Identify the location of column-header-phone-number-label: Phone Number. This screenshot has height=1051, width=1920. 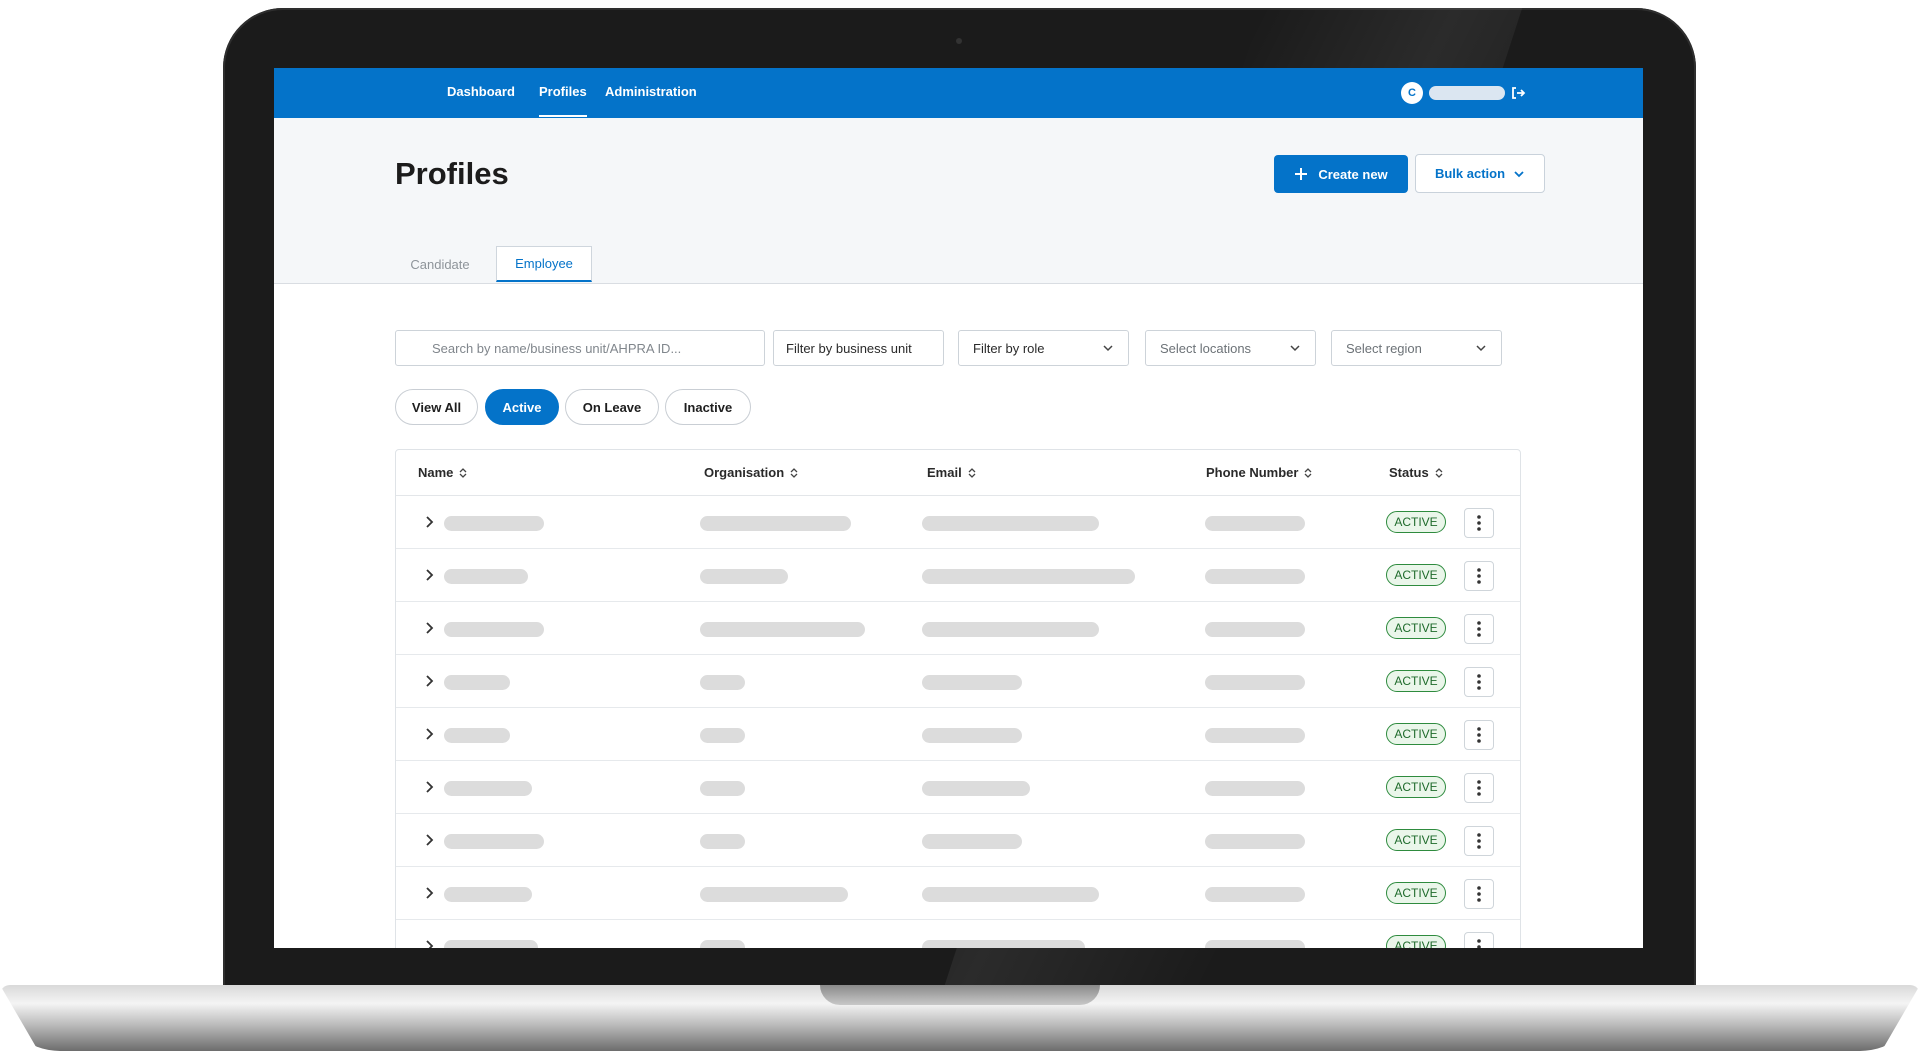
(1252, 472).